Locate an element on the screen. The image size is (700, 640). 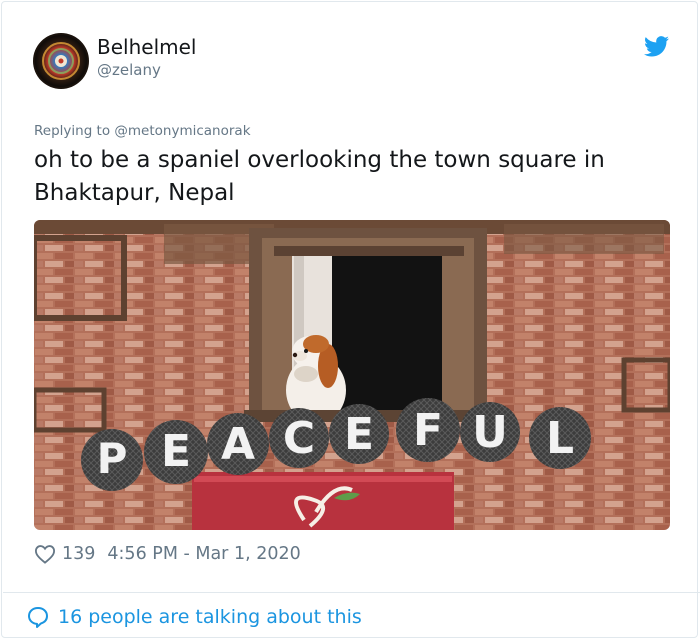
avatar-image is located at coordinates (61, 61).